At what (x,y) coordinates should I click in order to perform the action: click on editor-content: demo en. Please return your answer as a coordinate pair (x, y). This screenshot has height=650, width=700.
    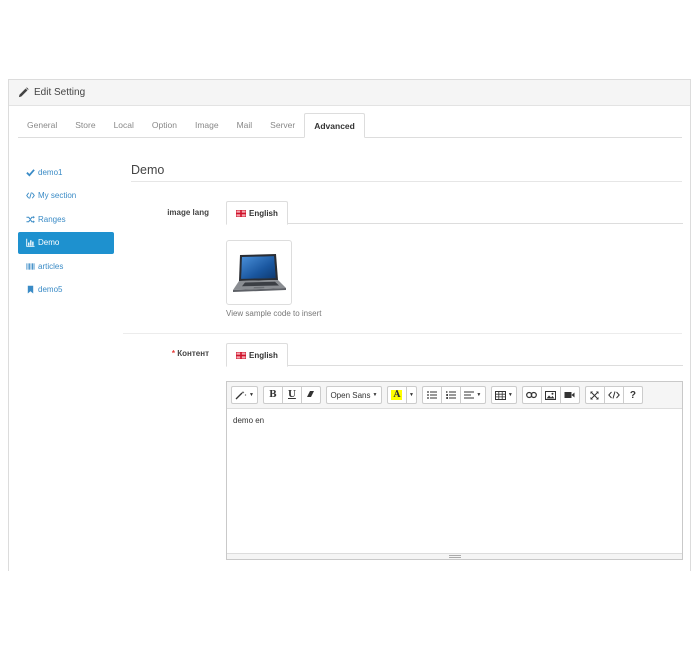
    Looking at the image, I should click on (454, 420).